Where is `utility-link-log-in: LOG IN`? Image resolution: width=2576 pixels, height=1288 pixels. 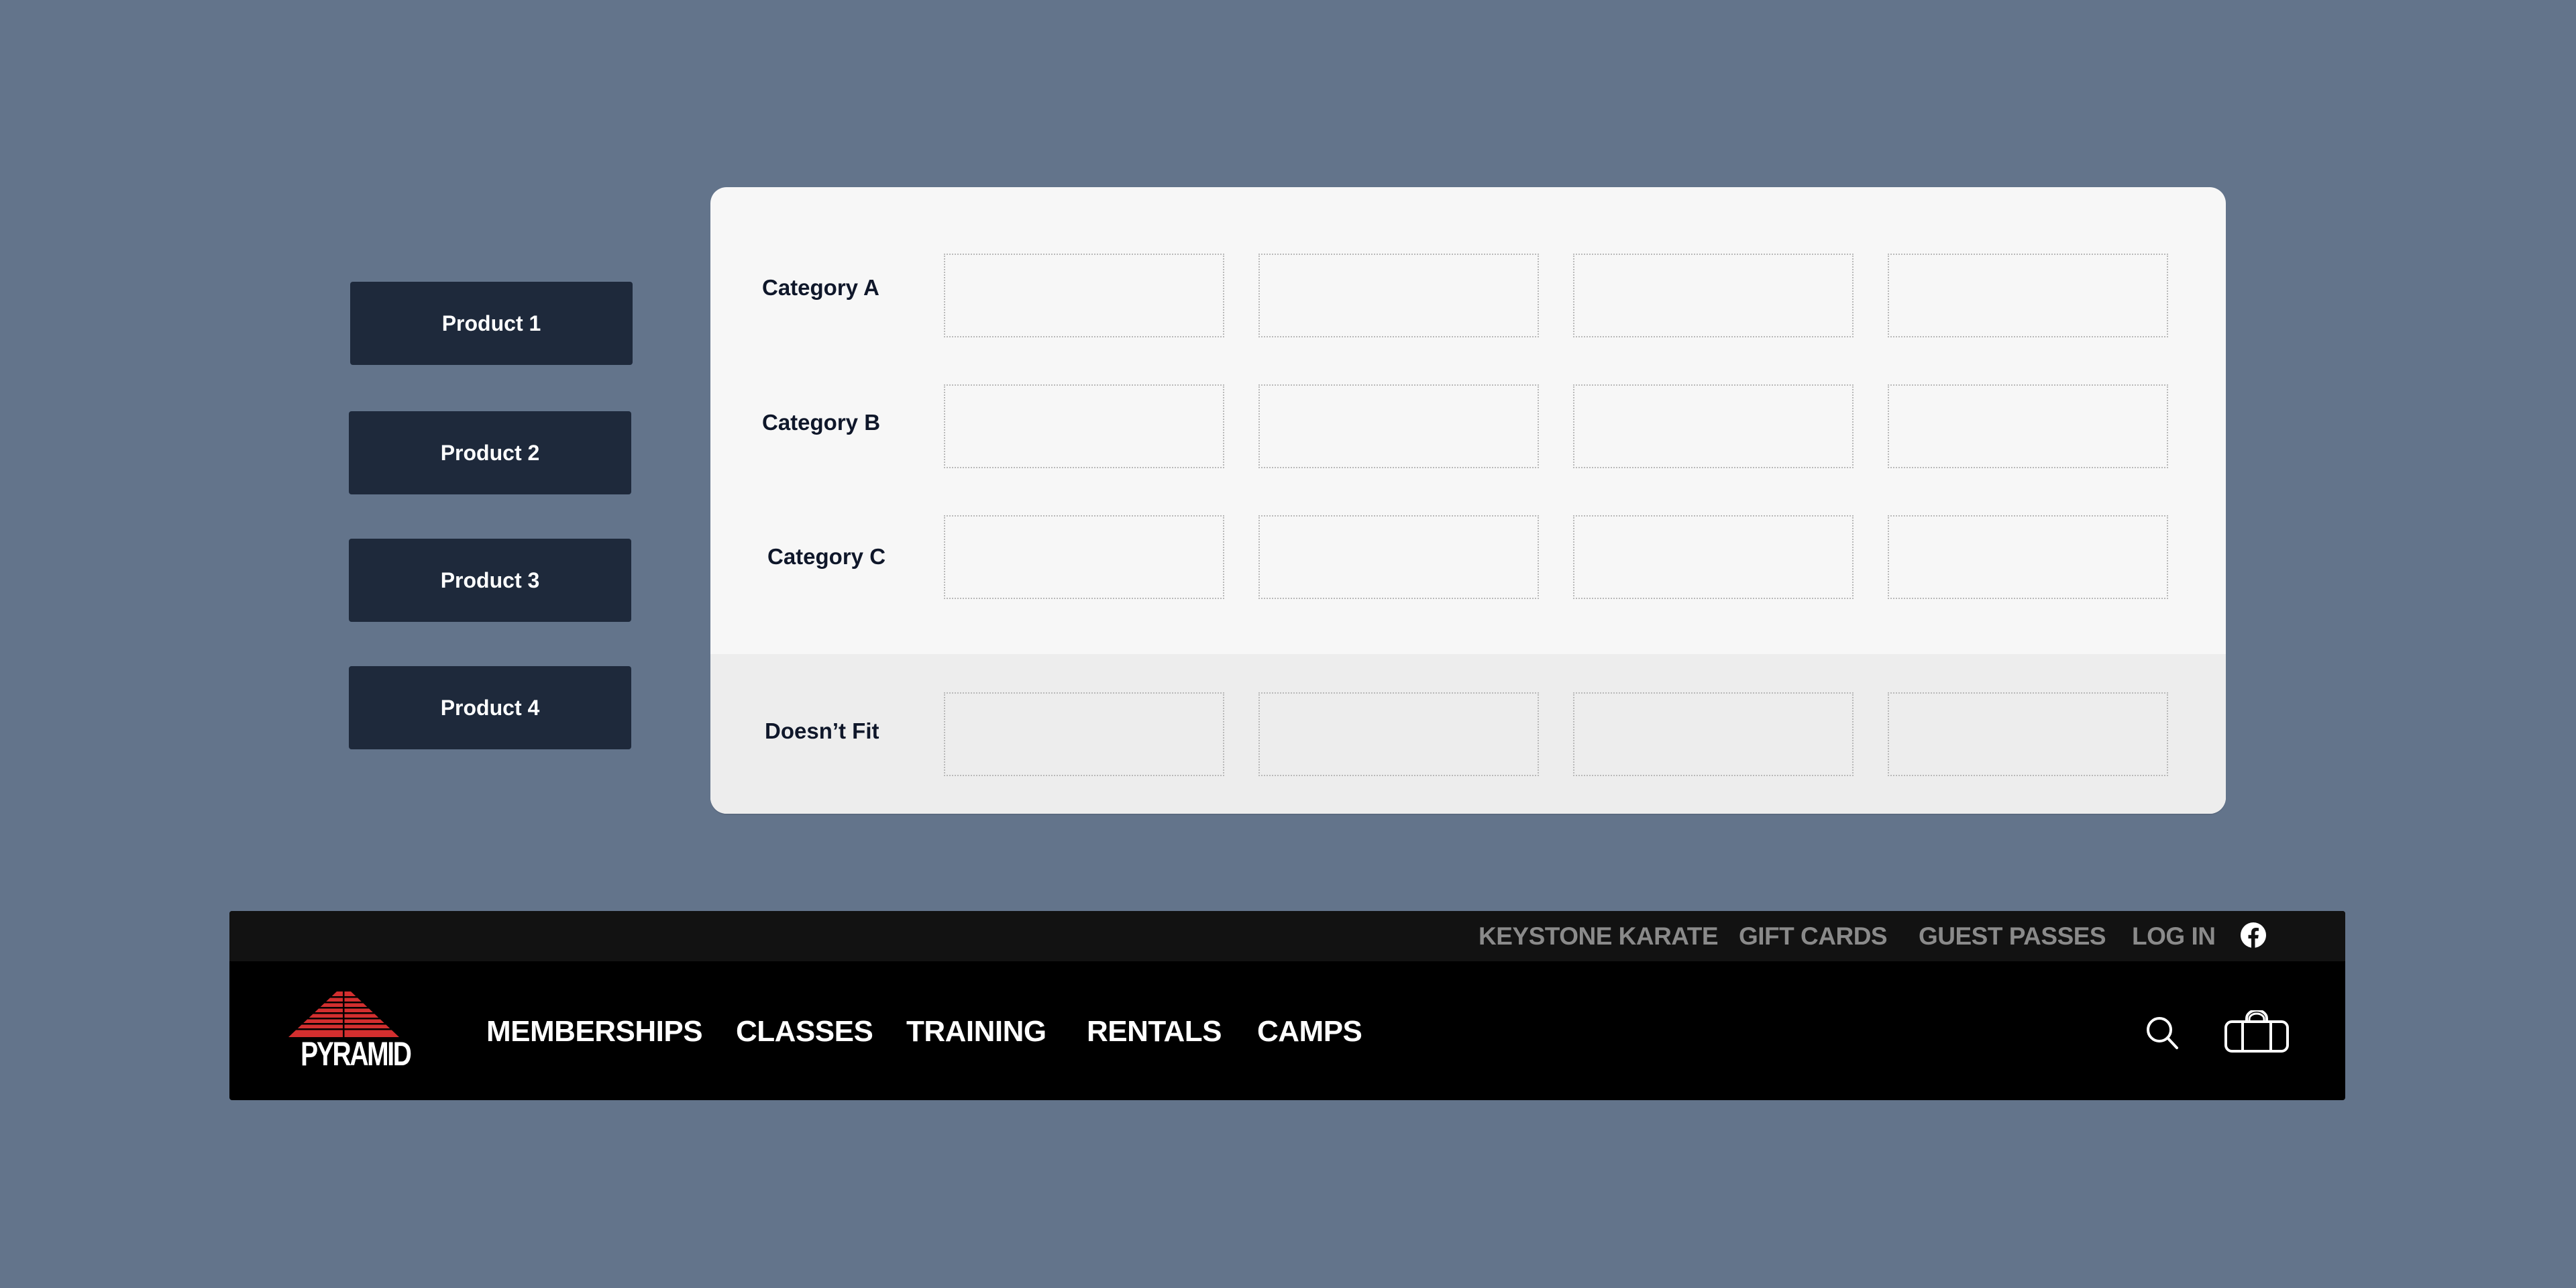 utility-link-log-in: LOG IN is located at coordinates (2174, 936).